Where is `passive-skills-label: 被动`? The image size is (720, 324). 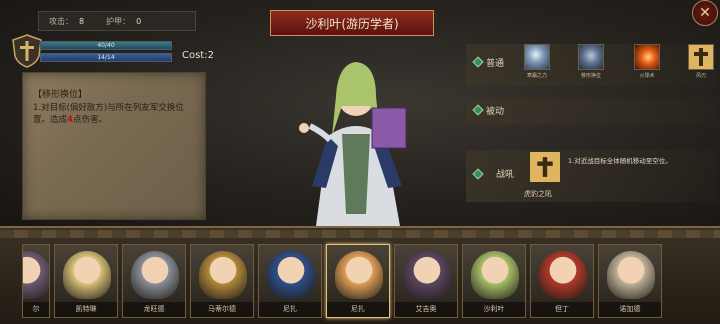
passive-skills-label: 被动 is located at coordinates (495, 112).